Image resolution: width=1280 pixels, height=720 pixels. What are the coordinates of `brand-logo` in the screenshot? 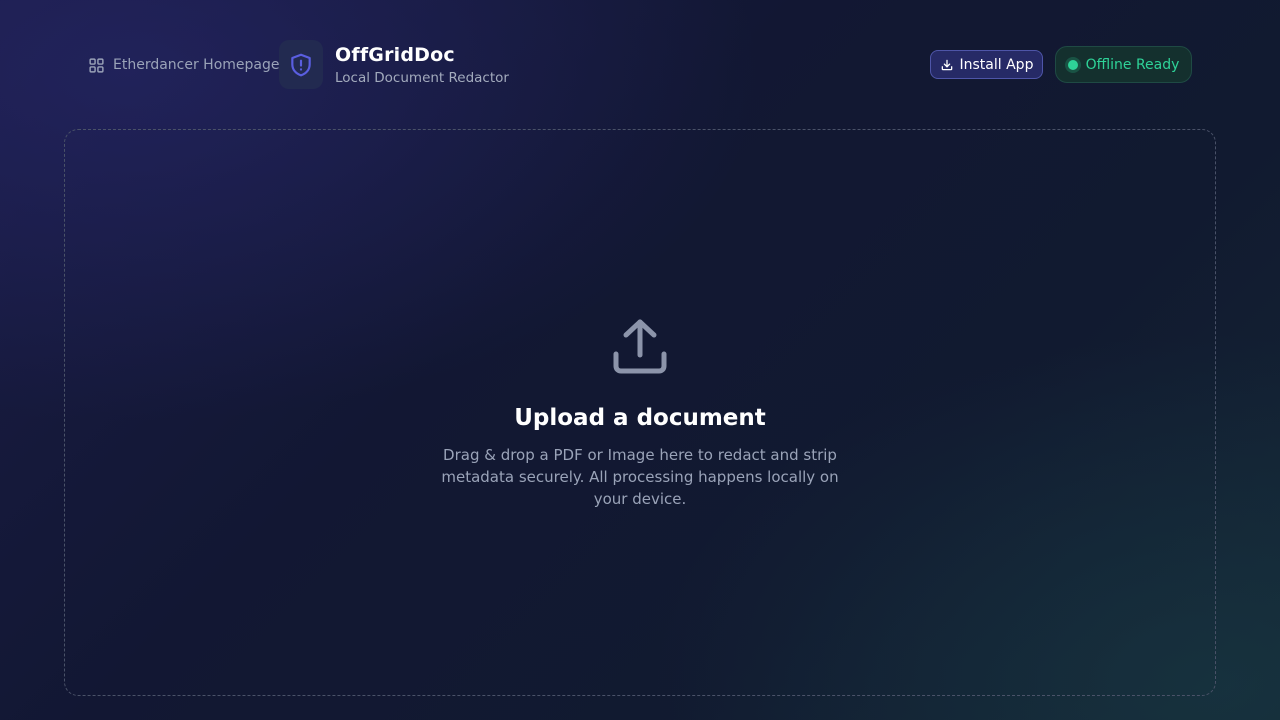 It's located at (301, 64).